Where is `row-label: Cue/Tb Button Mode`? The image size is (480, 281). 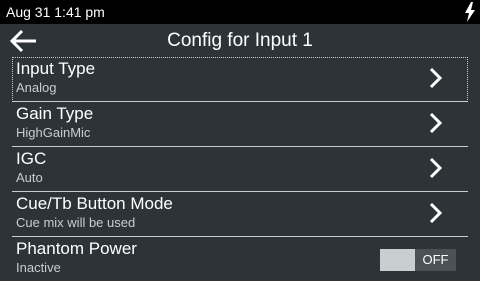 row-label: Cue/Tb Button Mode is located at coordinates (94, 203).